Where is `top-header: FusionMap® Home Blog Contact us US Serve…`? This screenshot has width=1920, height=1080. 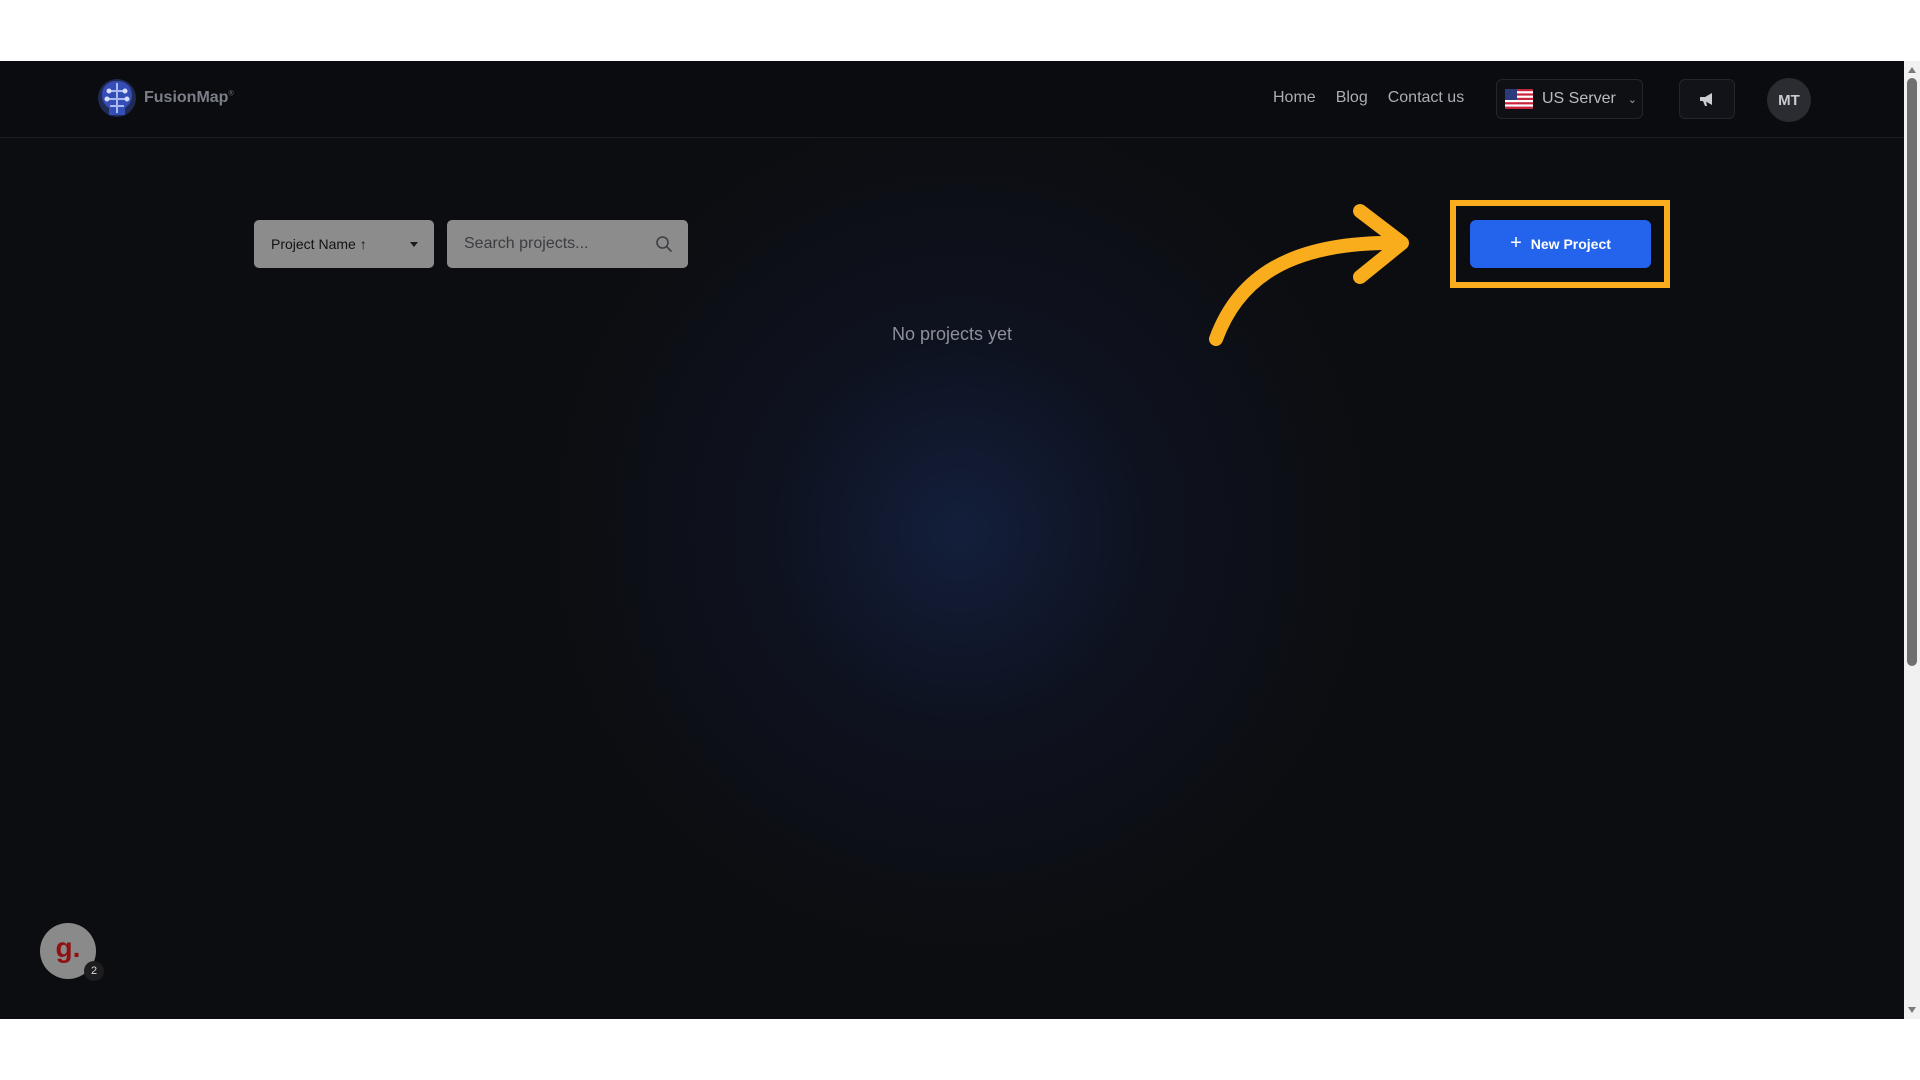
top-header: FusionMap® Home Blog Contact us US Serve… is located at coordinates (952, 99).